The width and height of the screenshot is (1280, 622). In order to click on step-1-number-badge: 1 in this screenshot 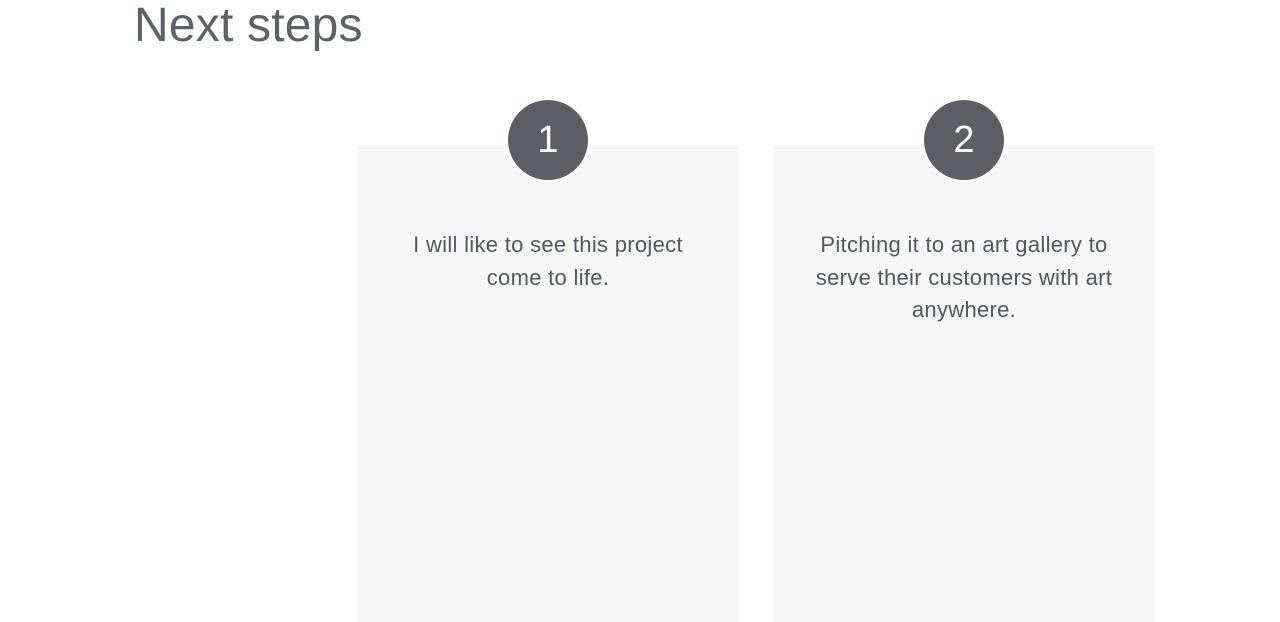, I will do `click(548, 140)`.